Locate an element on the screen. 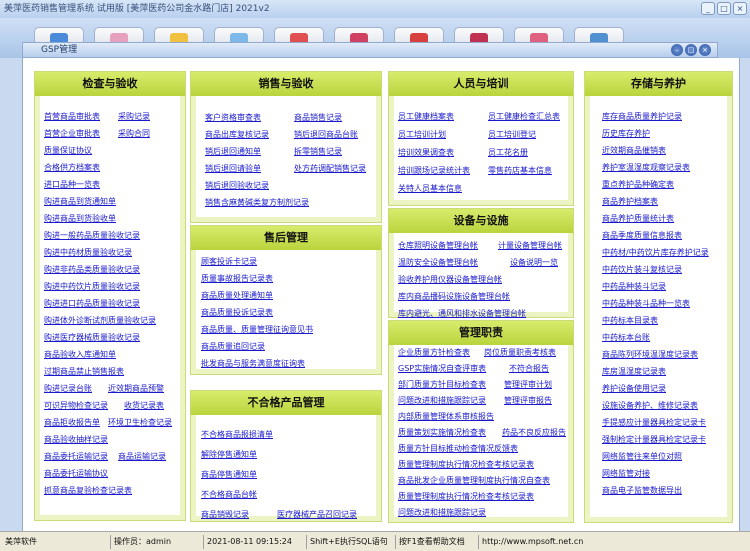 This screenshot has height=551, width=750. link-item: 零售药店基本信息 is located at coordinates (520, 170).